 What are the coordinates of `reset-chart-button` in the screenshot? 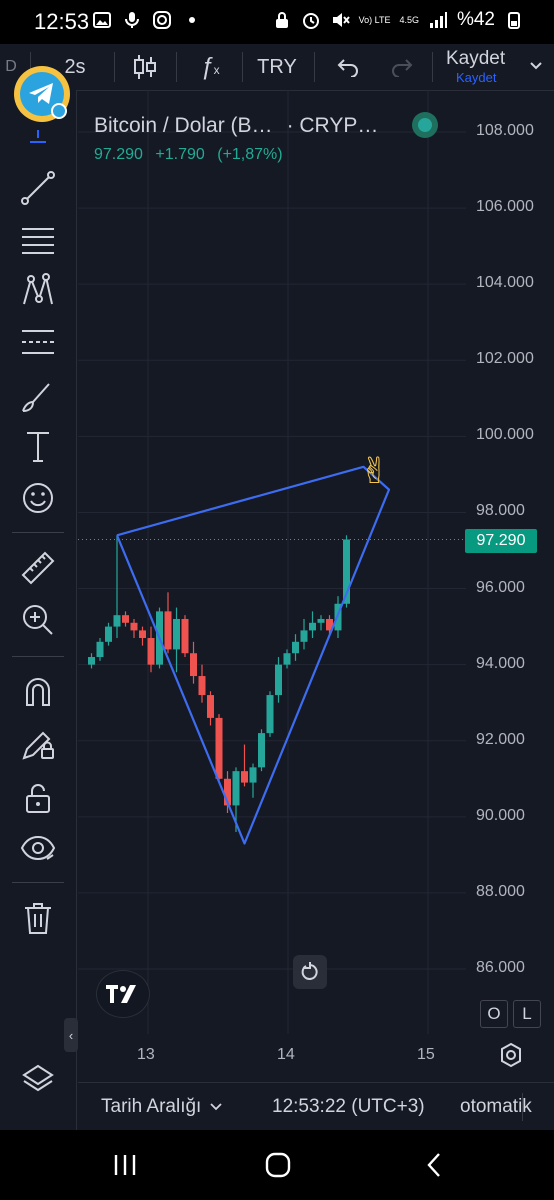 It's located at (310, 972).